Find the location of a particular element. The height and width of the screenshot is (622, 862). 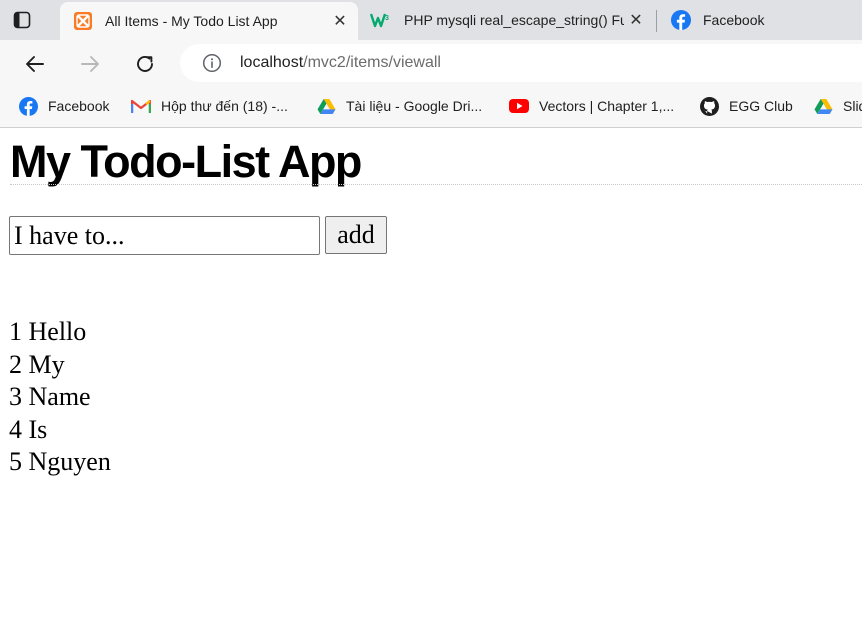

url-text: localhost/mvc2/items/viewall is located at coordinates (340, 63).